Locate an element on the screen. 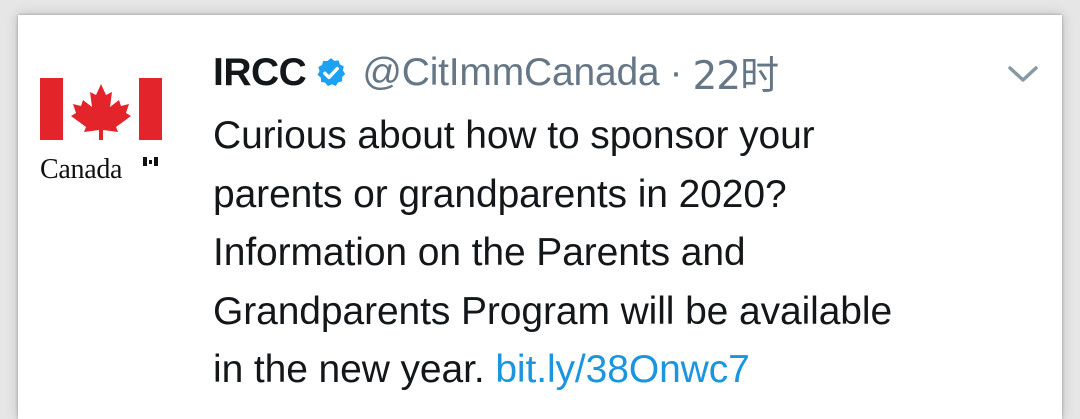 This screenshot has height=419, width=1080. author-handle: @CitImmCanada is located at coordinates (510, 73).